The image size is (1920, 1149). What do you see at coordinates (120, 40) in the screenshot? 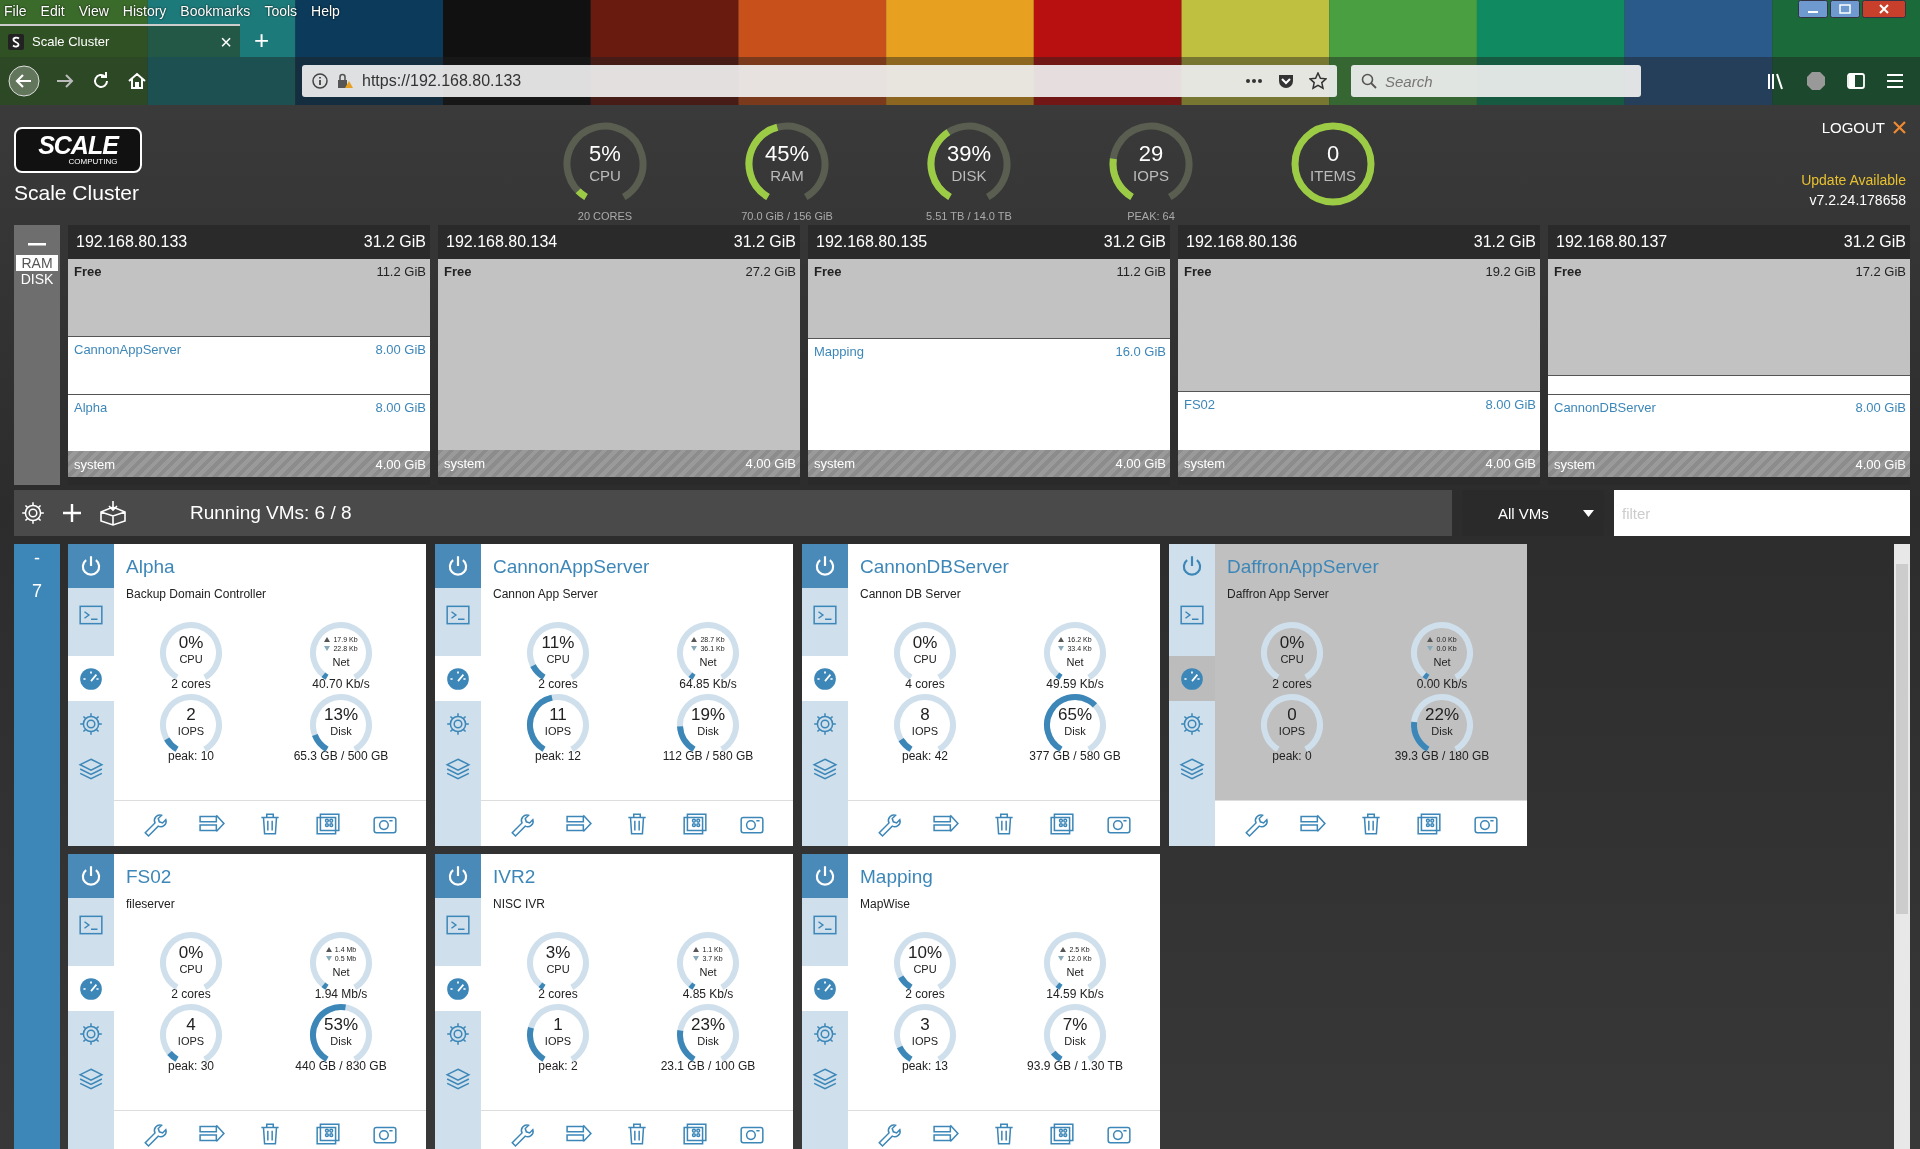
I see `browser-tab: Scale Cluster ×` at bounding box center [120, 40].